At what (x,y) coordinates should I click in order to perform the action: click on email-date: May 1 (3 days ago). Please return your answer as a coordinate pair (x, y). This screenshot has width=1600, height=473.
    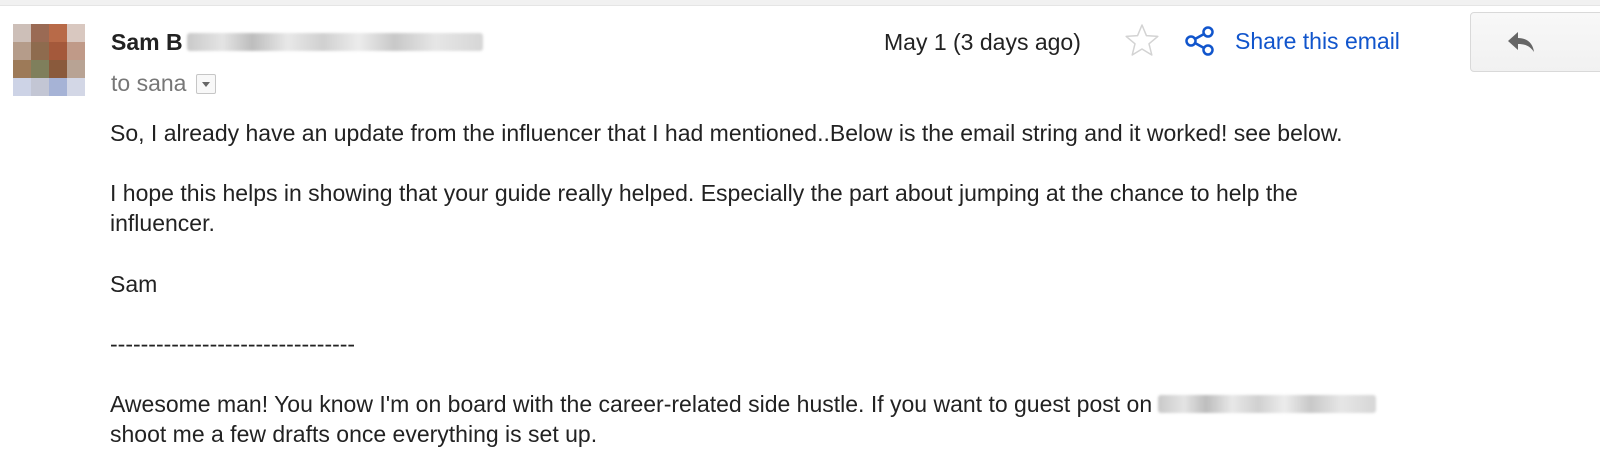
    Looking at the image, I should click on (982, 42).